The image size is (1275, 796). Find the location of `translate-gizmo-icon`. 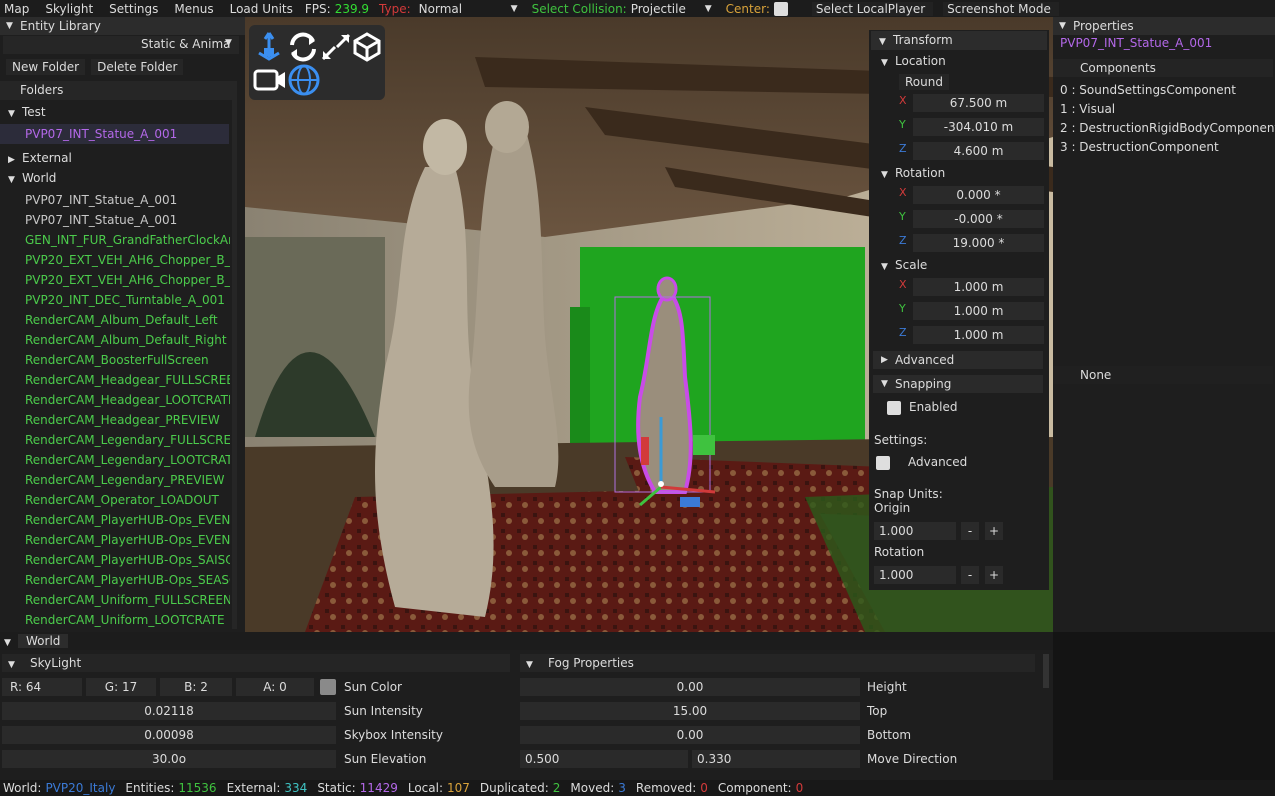

translate-gizmo-icon is located at coordinates (269, 47).